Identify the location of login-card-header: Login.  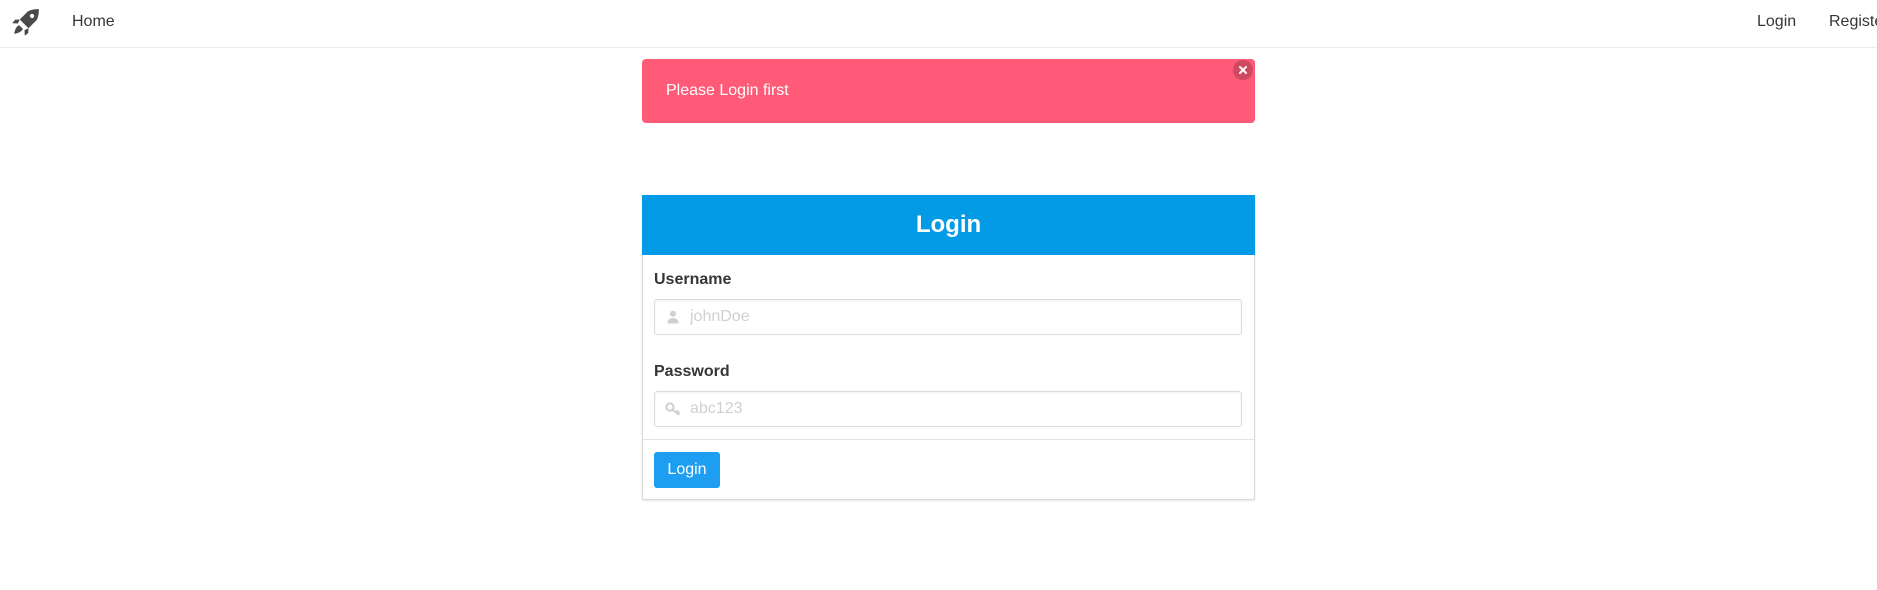
(948, 225).